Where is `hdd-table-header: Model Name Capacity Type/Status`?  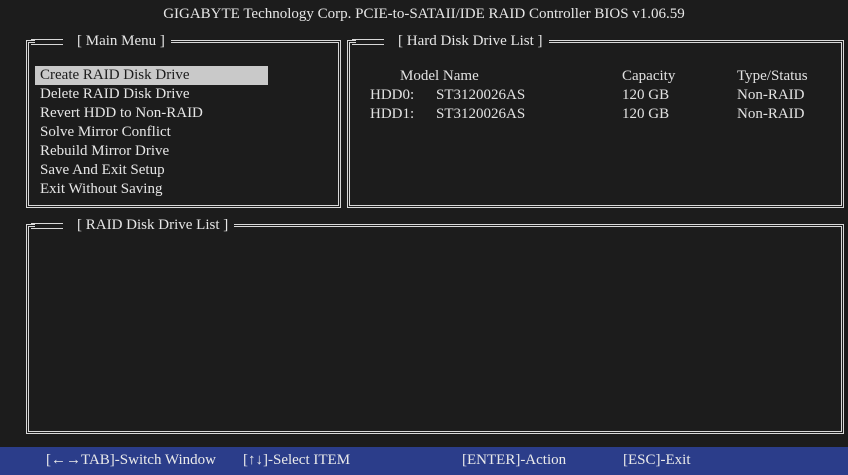
hdd-table-header: Model Name Capacity Type/Status is located at coordinates (603, 76).